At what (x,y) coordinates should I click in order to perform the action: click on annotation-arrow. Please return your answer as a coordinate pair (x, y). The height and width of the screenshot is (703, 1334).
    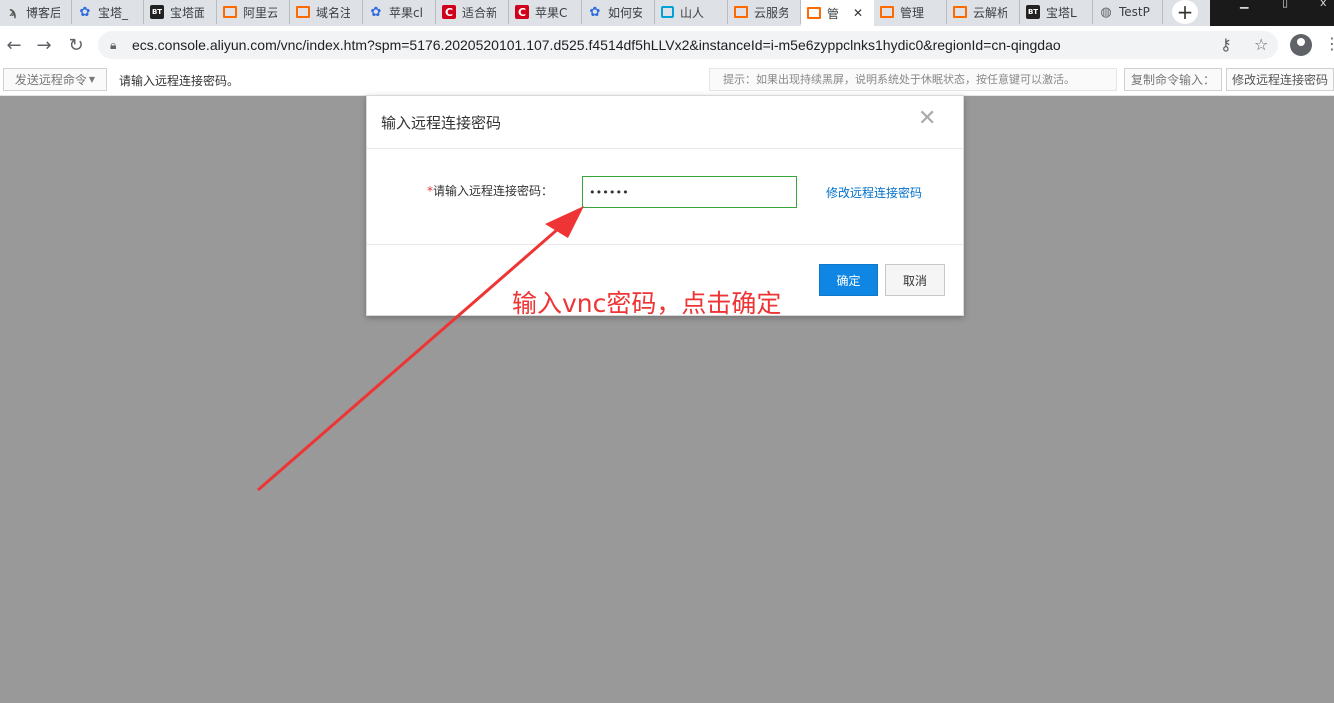
    Looking at the image, I should click on (420, 349).